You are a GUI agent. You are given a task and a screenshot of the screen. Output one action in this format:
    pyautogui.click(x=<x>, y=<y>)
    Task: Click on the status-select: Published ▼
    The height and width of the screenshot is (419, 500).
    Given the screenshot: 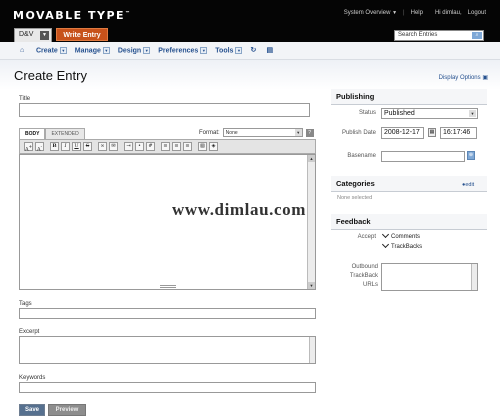 What is the action you would take?
    pyautogui.click(x=429, y=113)
    